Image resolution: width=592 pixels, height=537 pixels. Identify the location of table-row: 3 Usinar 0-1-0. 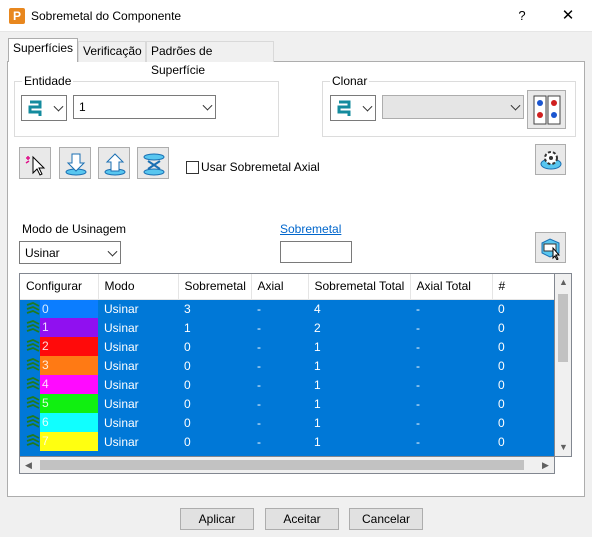
(287, 365).